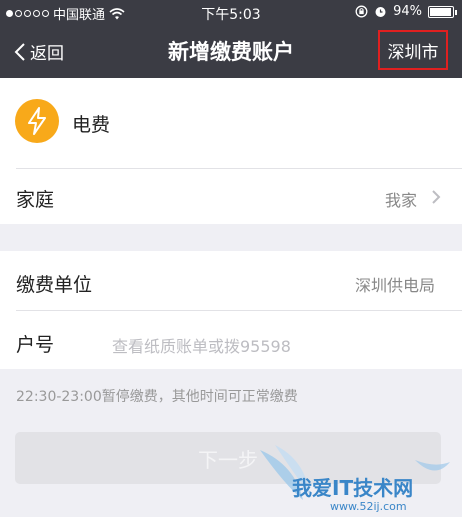 The width and height of the screenshot is (462, 517). I want to click on next-button-label: 下一步, so click(228, 459).